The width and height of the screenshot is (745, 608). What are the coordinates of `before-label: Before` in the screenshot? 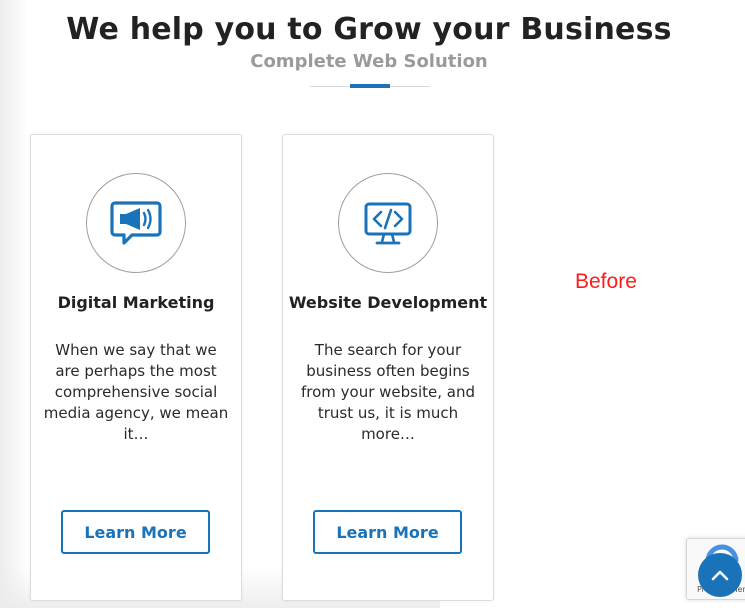 It's located at (606, 281).